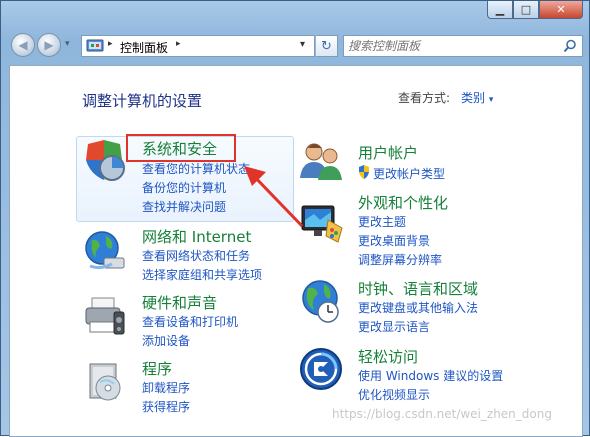 The width and height of the screenshot is (590, 437). I want to click on search-icon, so click(570, 46).